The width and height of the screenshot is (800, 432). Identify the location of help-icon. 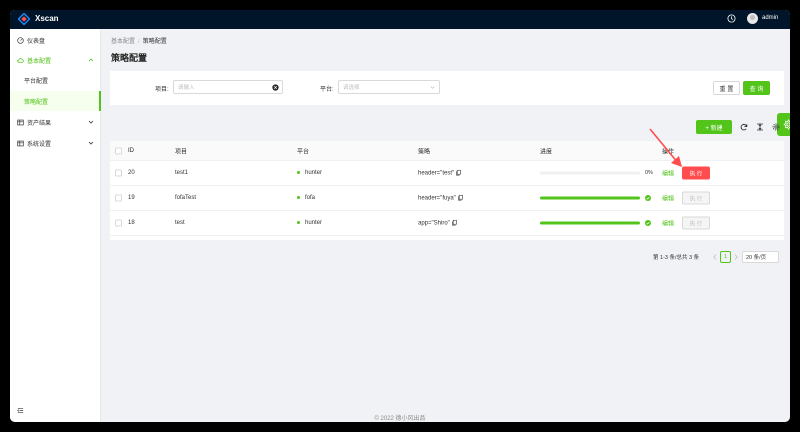
(731, 18).